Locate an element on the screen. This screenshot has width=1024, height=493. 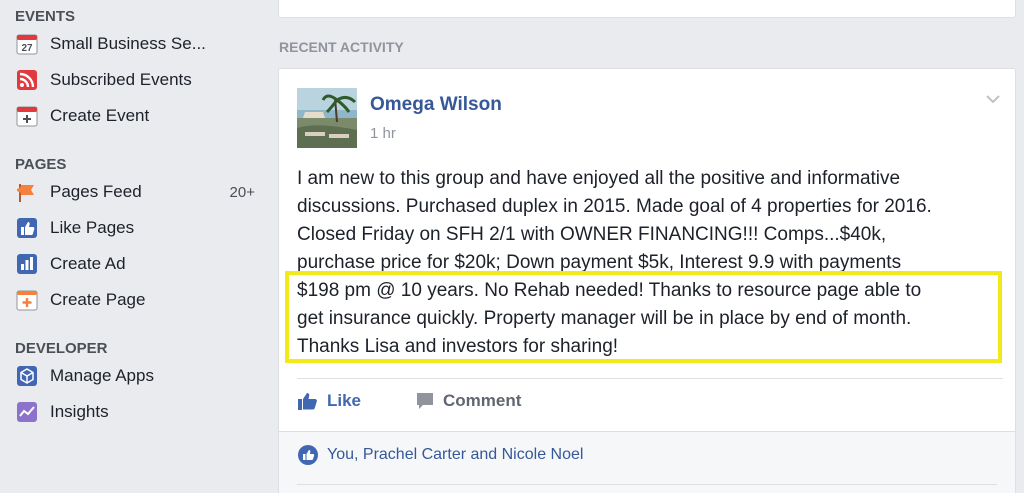
svg-text: 27 is located at coordinates (27, 48).